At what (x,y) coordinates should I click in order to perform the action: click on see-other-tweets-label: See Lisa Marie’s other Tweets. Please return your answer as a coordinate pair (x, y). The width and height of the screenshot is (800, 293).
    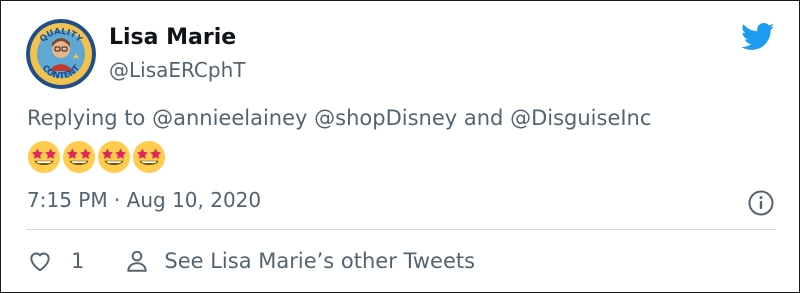
    Looking at the image, I should click on (320, 261).